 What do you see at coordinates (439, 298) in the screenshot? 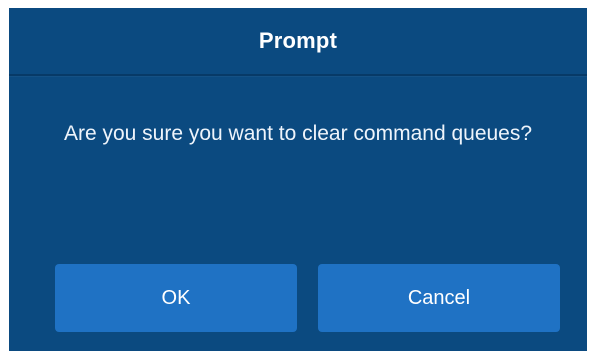
I see `cancel-button: Cancel` at bounding box center [439, 298].